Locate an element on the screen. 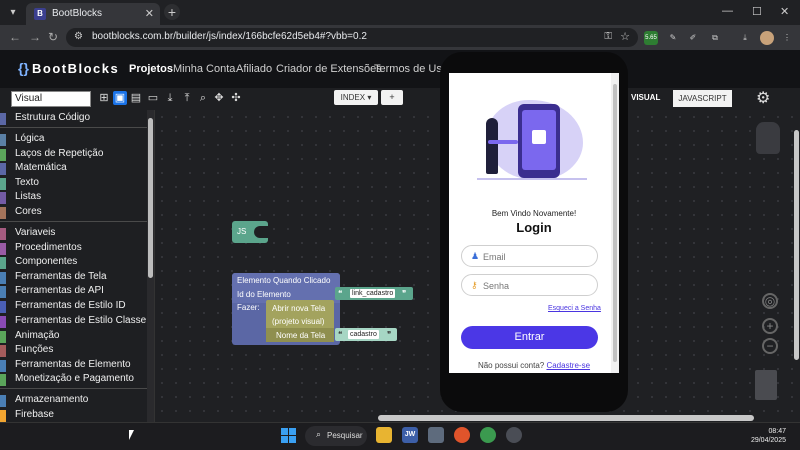 The image size is (800, 450). category-label: Monetização e Pagamento is located at coordinates (74, 378).